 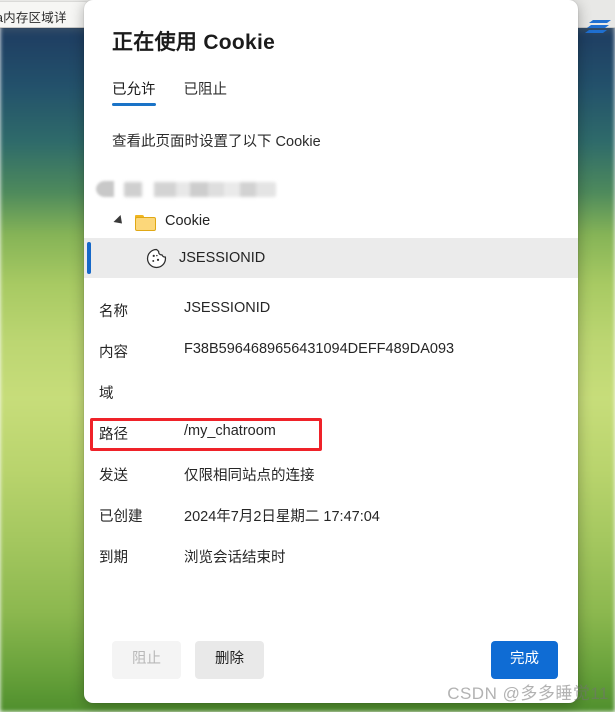 I want to click on tree-row-origin, so click(x=331, y=189).